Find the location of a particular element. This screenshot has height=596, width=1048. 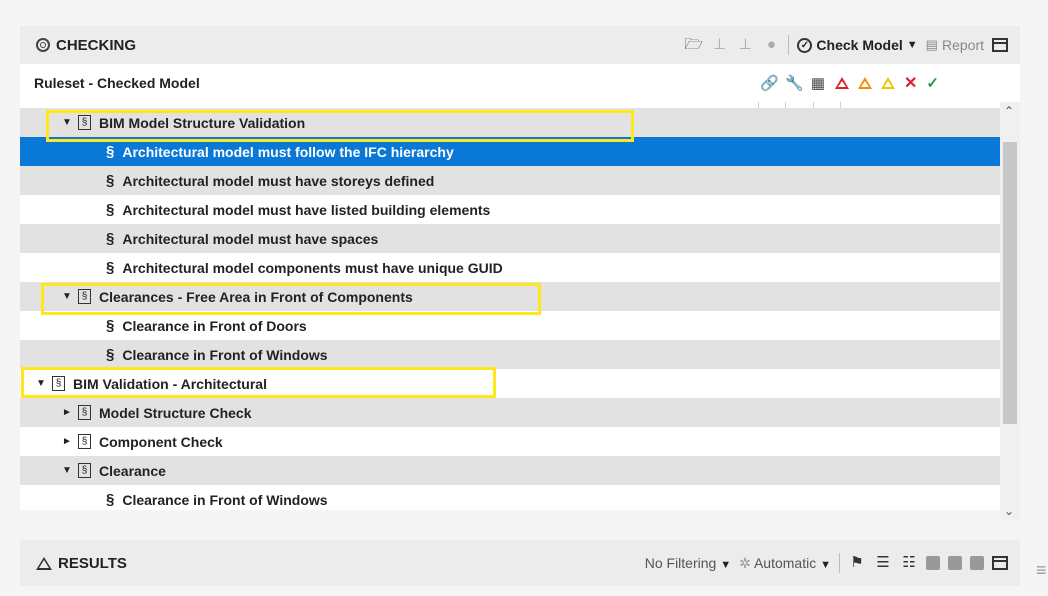

checking-title-text: CHECKING is located at coordinates (96, 45).